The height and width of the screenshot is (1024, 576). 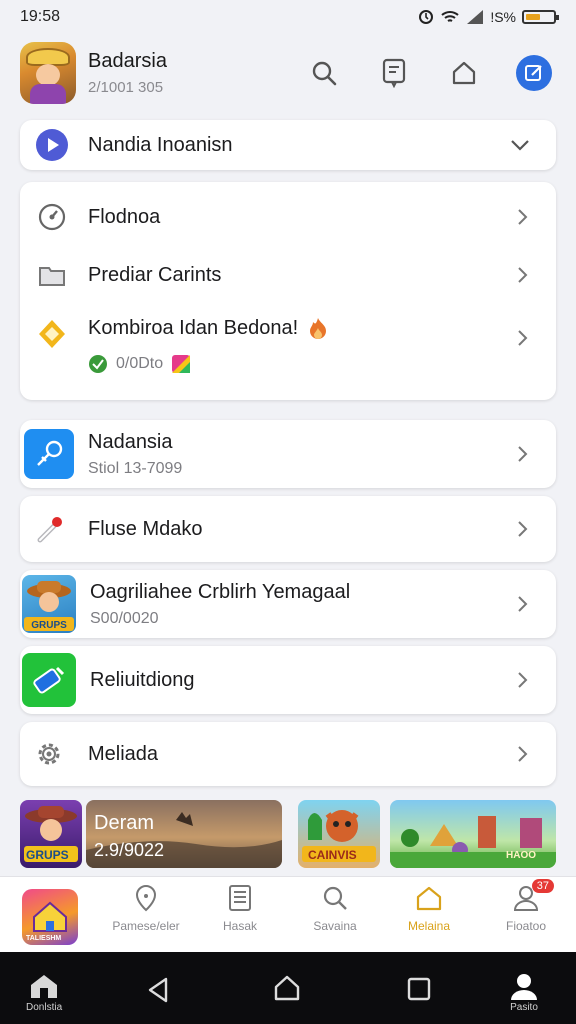 I want to click on group-item-label: Kombiroa Idan Bedona!, so click(x=193, y=327).